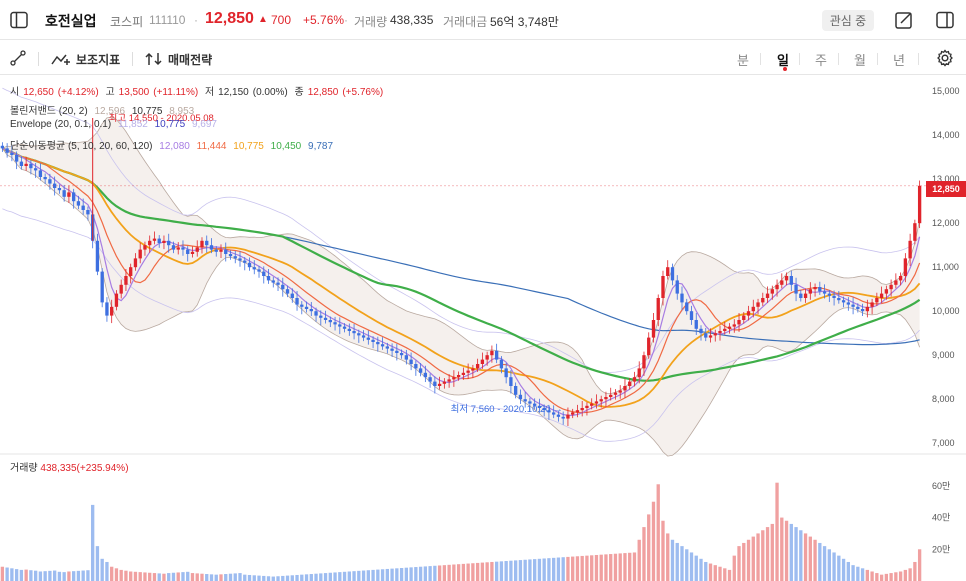 This screenshot has width=966, height=581. I want to click on volume-legend: 거래량 438,335(+235.94%), so click(69, 468).